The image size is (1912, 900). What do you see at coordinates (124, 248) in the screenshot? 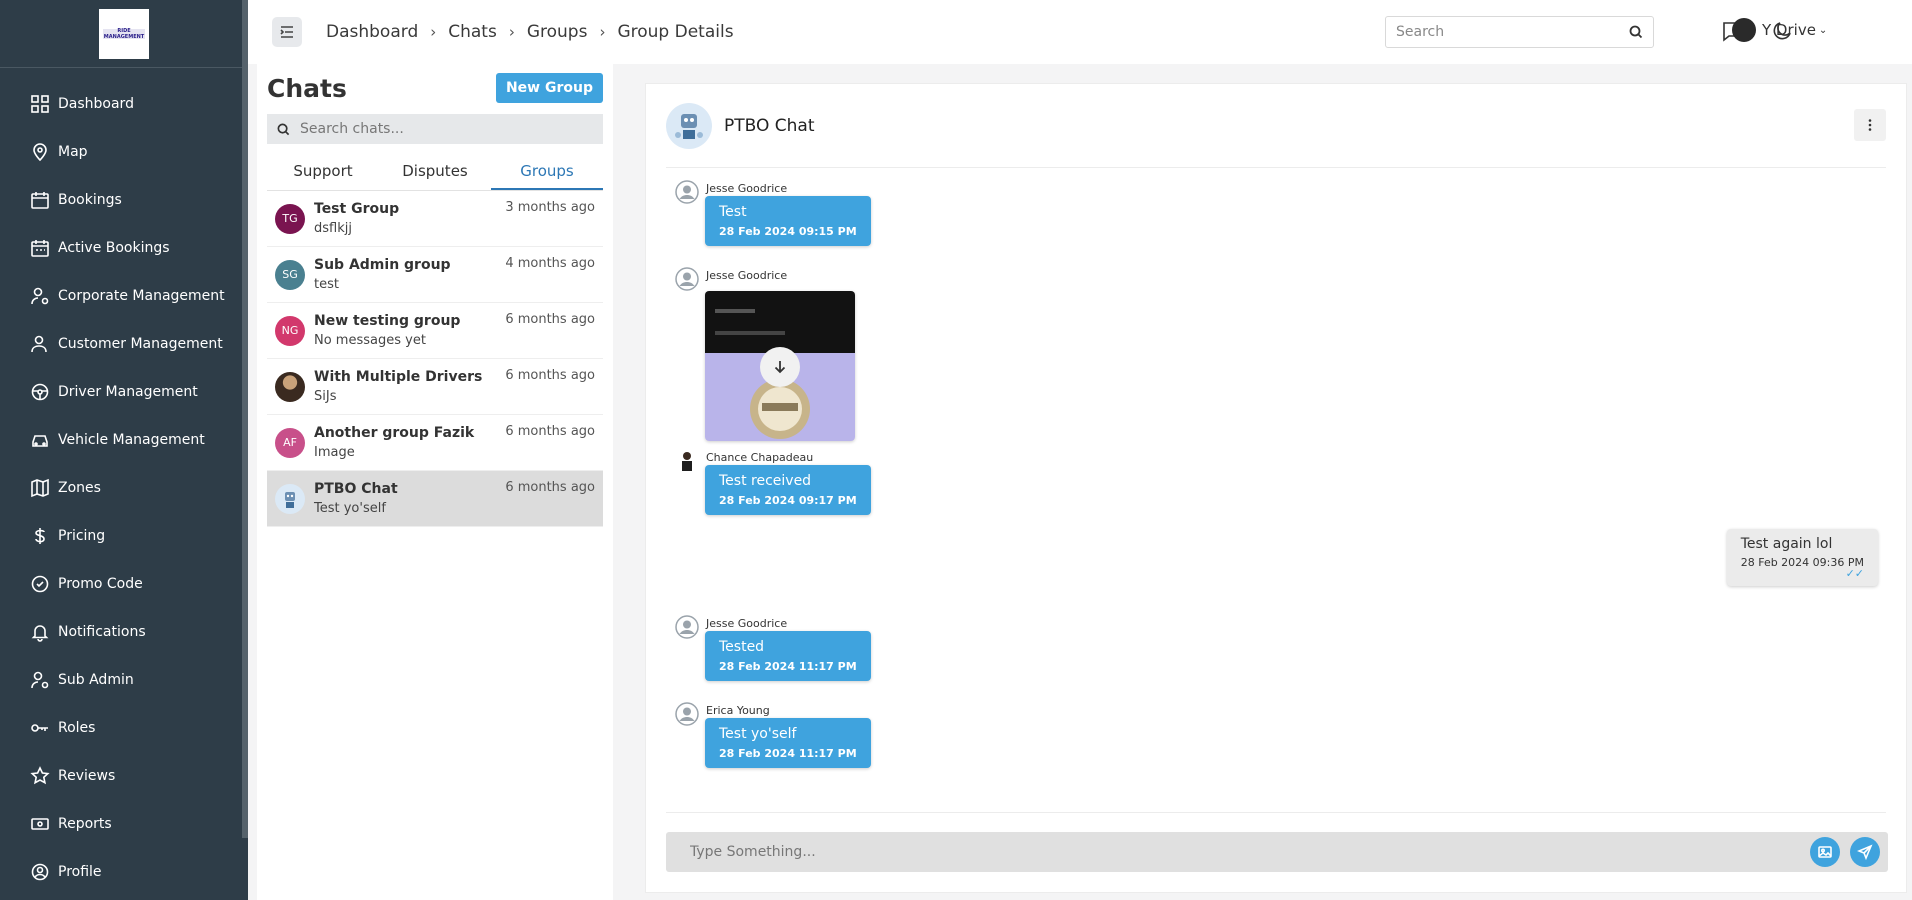
I see `sidebar-item-active-bookings: Active Bookings` at bounding box center [124, 248].